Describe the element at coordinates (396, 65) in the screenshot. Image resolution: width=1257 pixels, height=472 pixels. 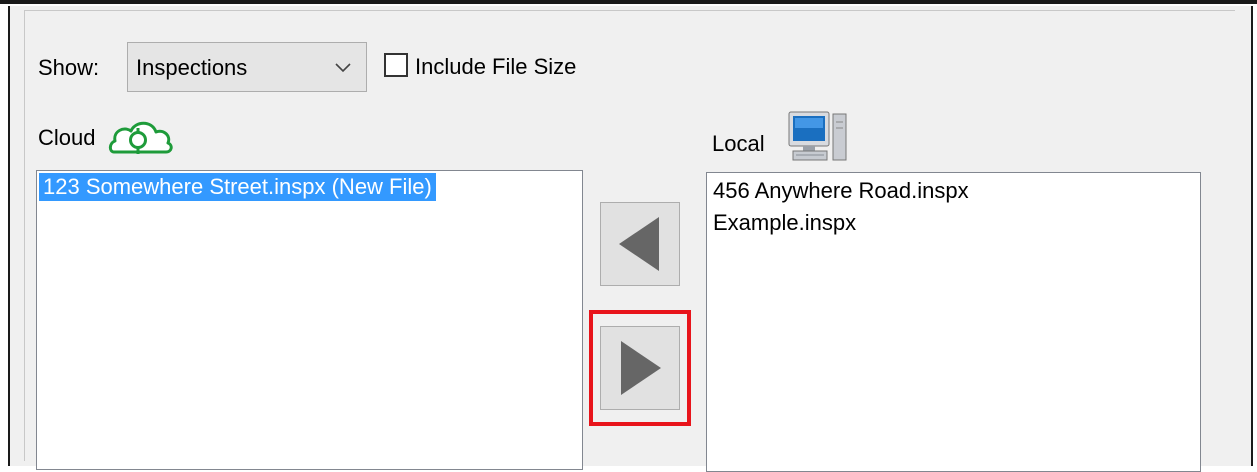
I see `include-file-size-checkbox` at that location.